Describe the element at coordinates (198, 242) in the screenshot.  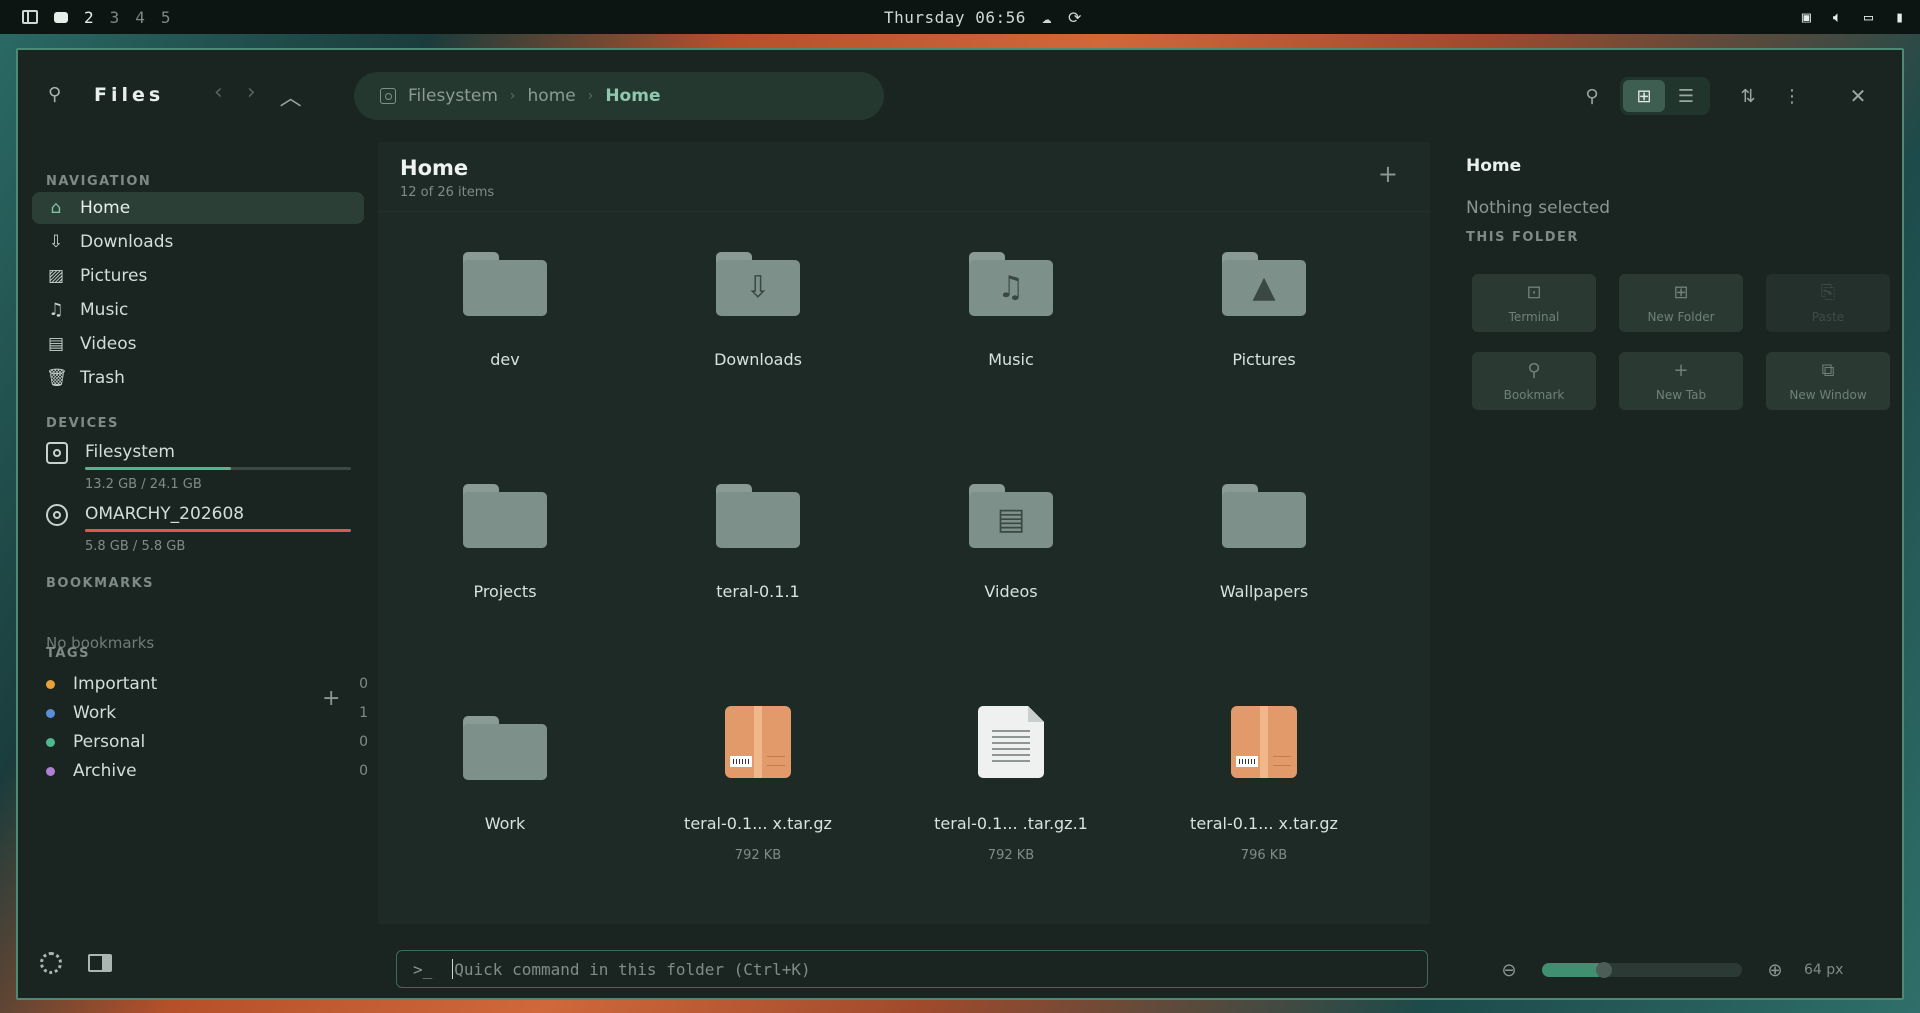
I see `sidebar-item-downloads: ⇩ Downloads` at that location.